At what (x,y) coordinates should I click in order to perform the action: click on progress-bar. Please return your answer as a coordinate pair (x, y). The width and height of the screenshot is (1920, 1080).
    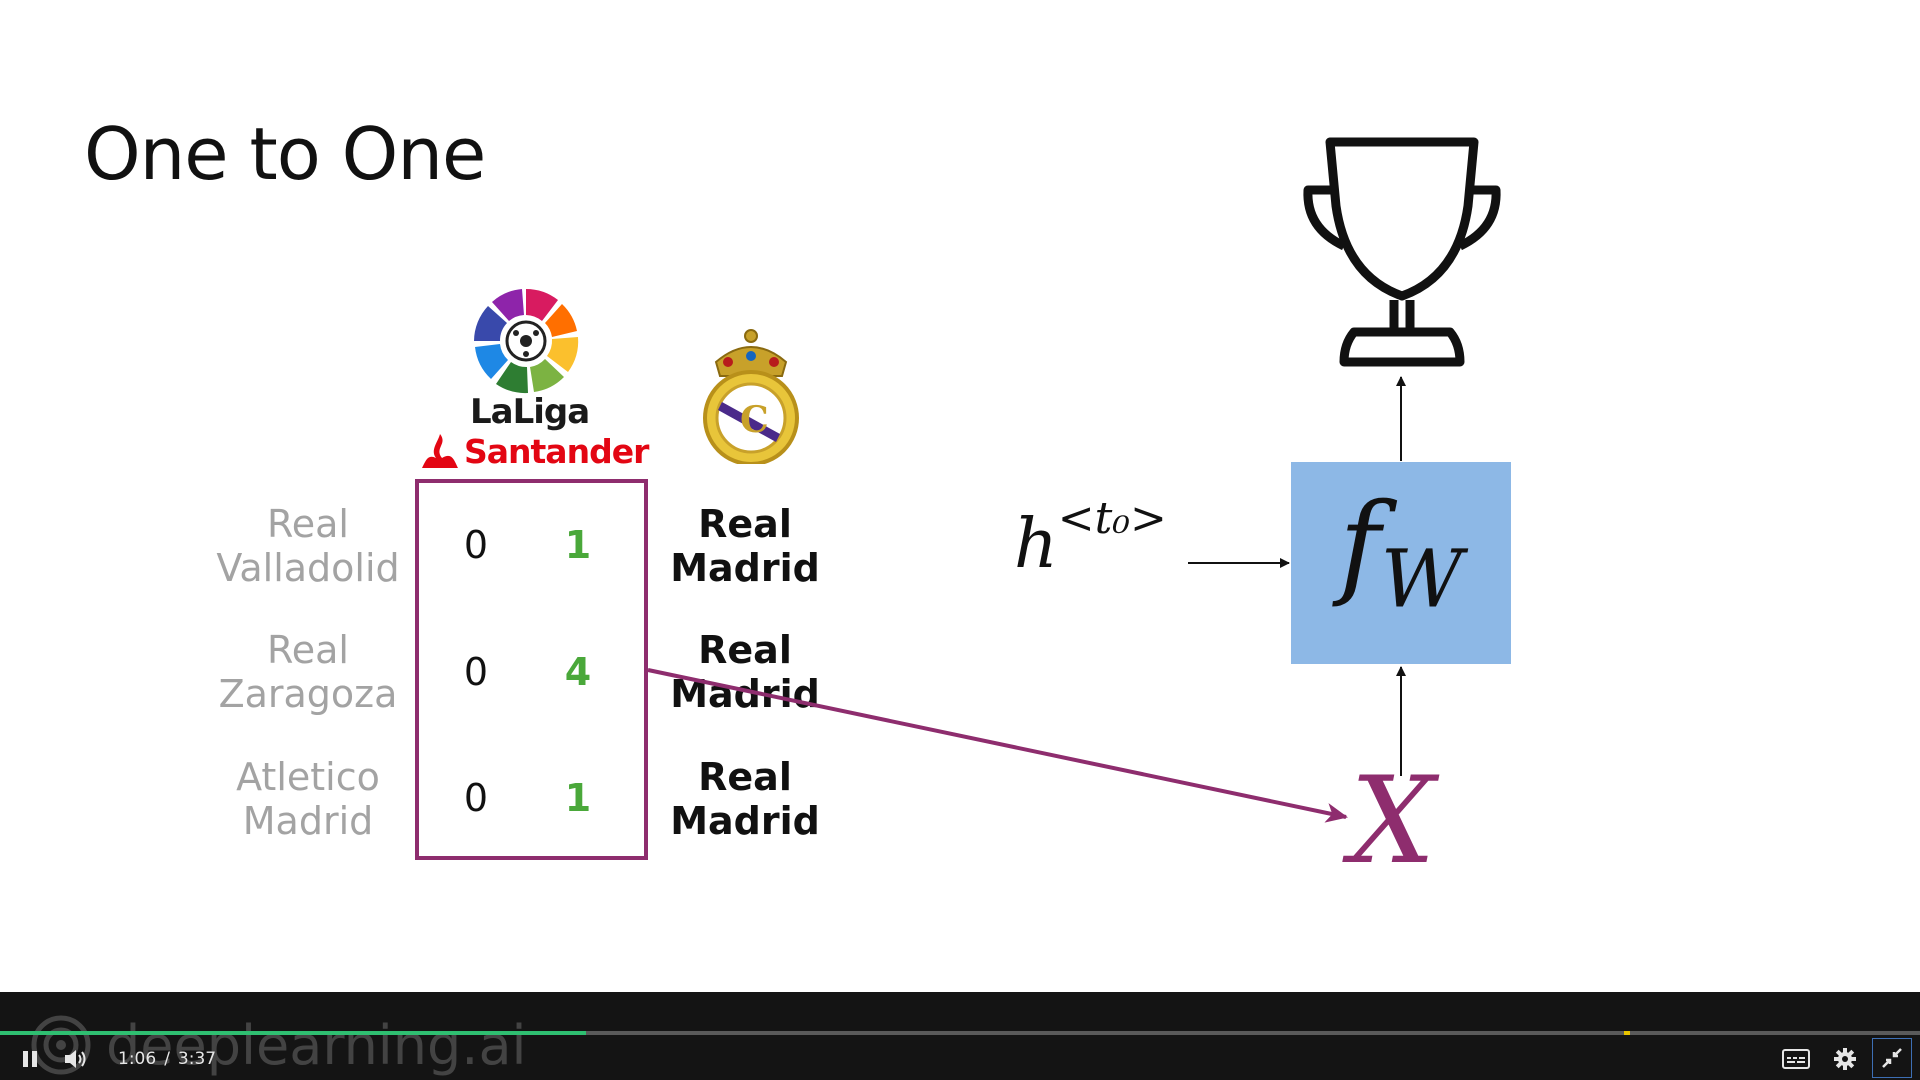
    Looking at the image, I should click on (960, 1033).